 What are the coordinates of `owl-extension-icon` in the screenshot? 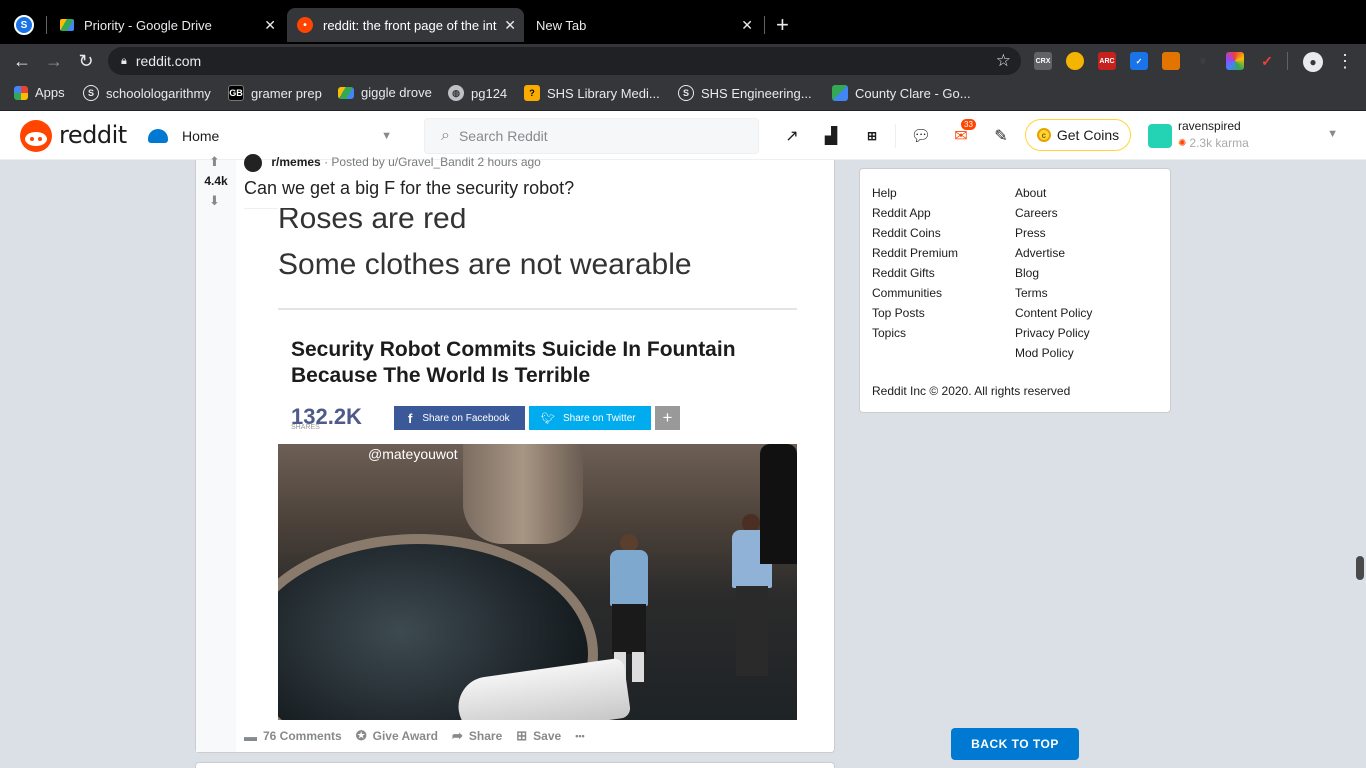 It's located at (1075, 61).